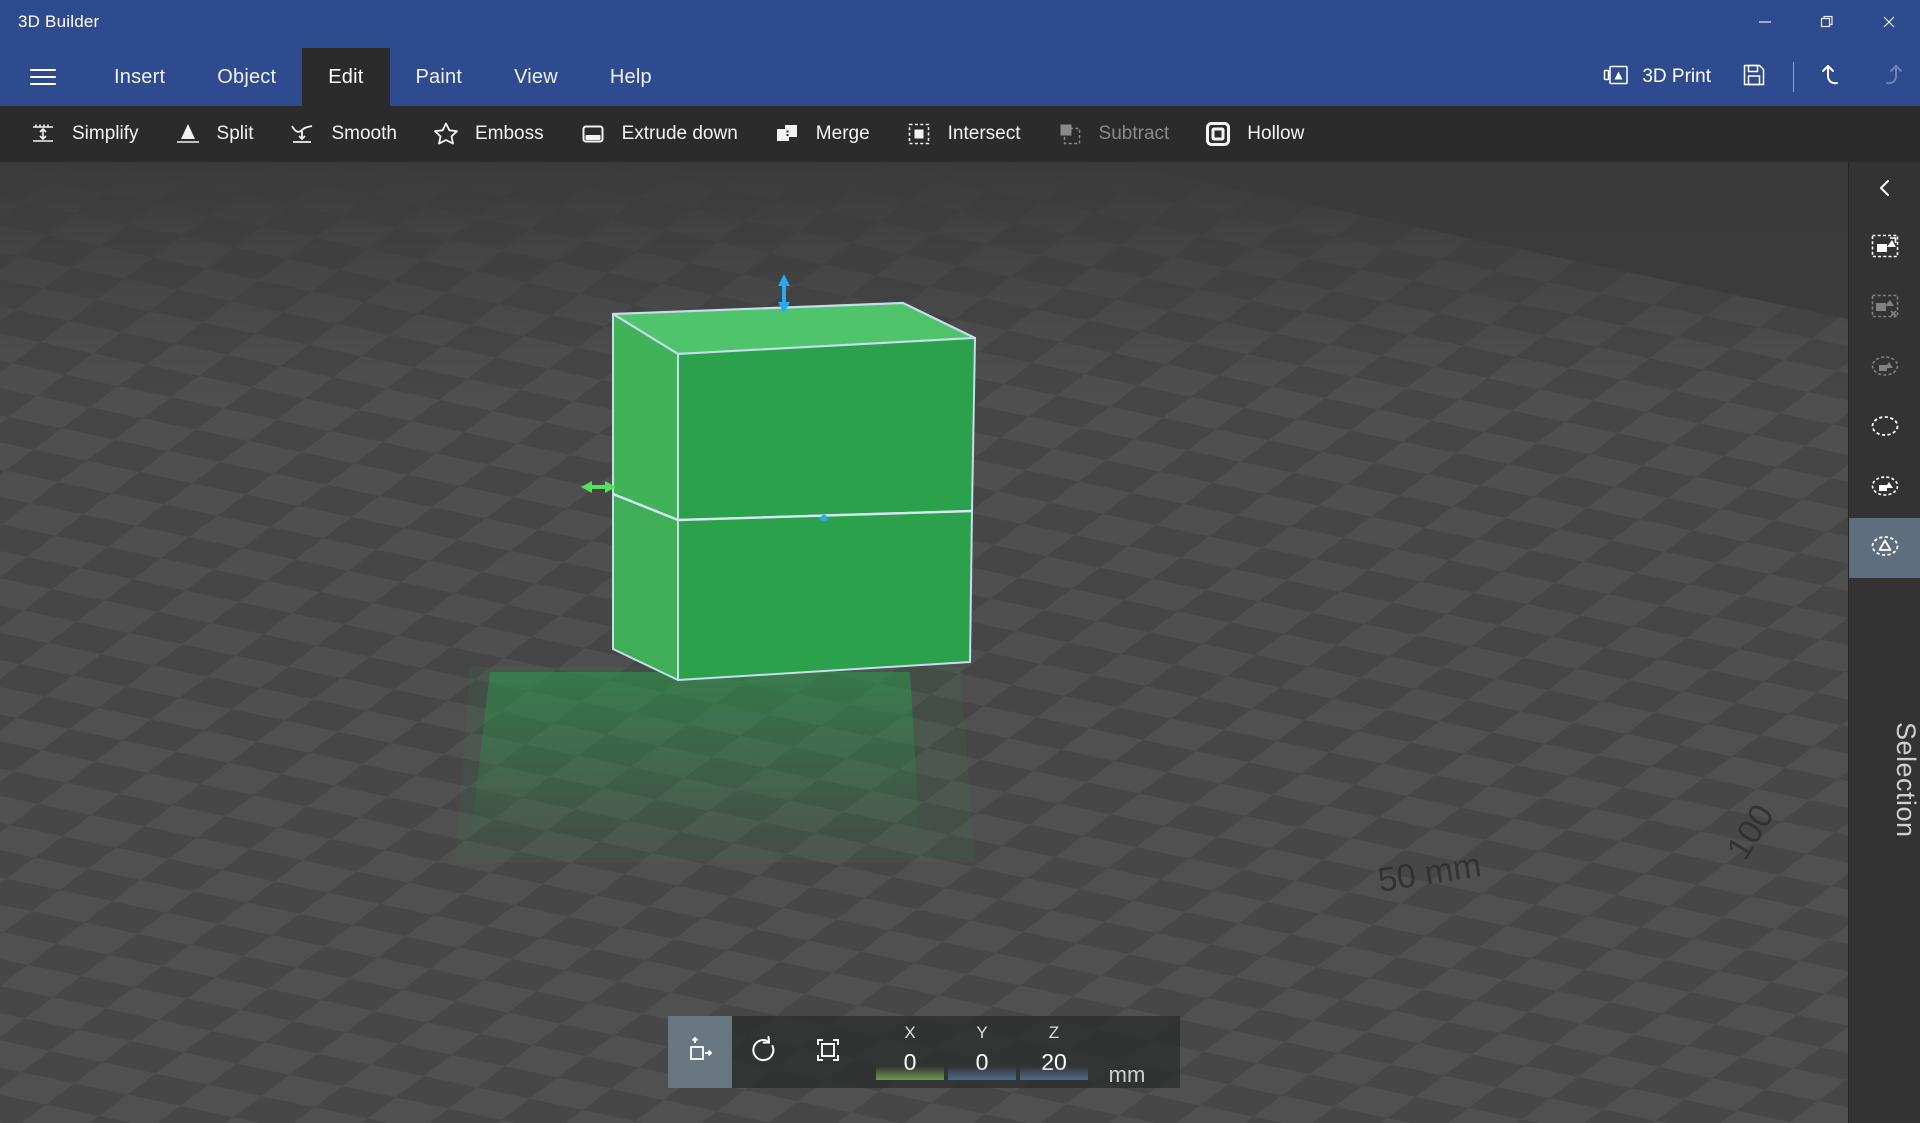  Describe the element at coordinates (536, 77) in the screenshot. I see `menu-item-view: View` at that location.